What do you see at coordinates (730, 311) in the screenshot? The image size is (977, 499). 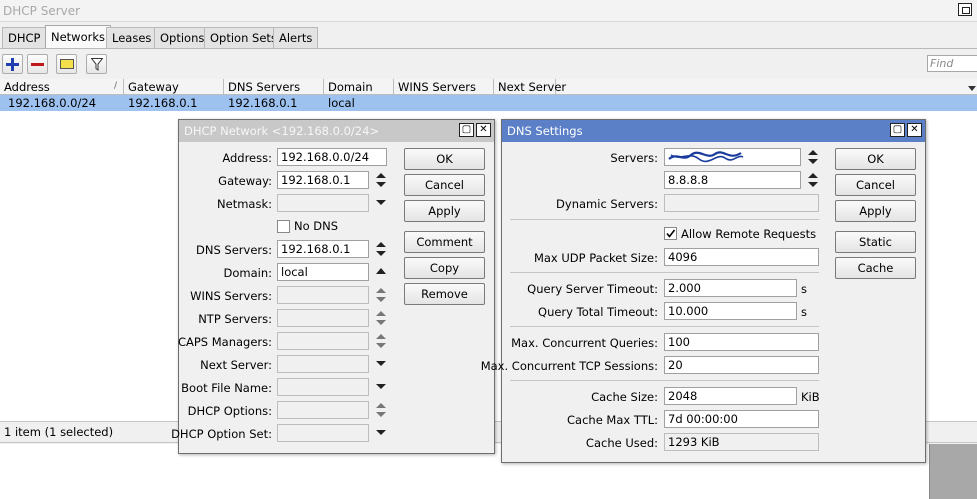 I see `query-total-timeout-field: 10.000` at bounding box center [730, 311].